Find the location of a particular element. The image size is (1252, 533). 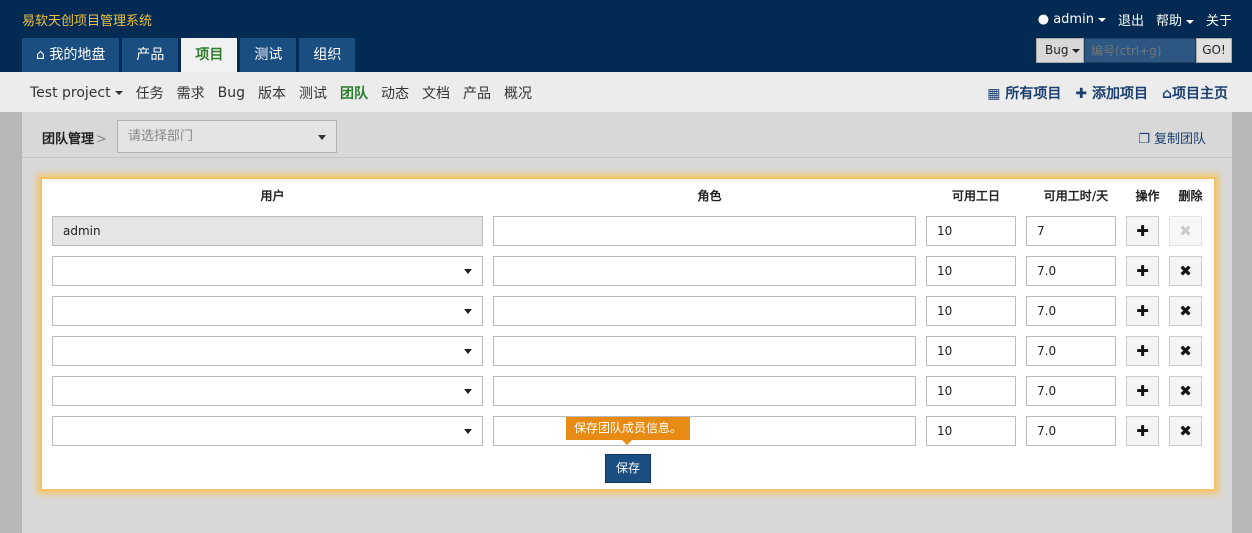

subnav-item-bug: Bug is located at coordinates (231, 93).